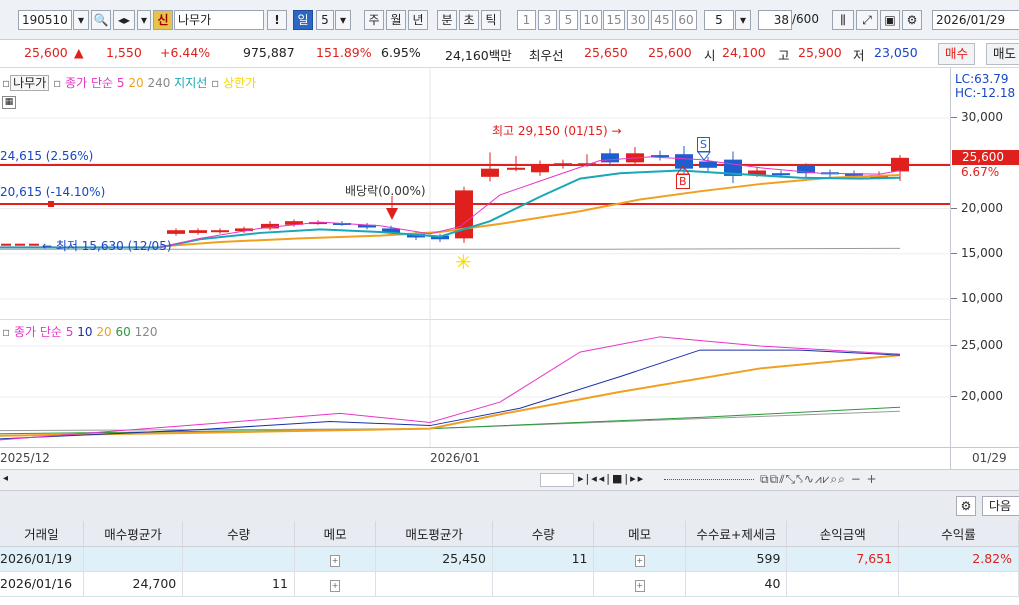 The height and width of the screenshot is (605, 1019). I want to click on interval-button-30: 30, so click(638, 20).